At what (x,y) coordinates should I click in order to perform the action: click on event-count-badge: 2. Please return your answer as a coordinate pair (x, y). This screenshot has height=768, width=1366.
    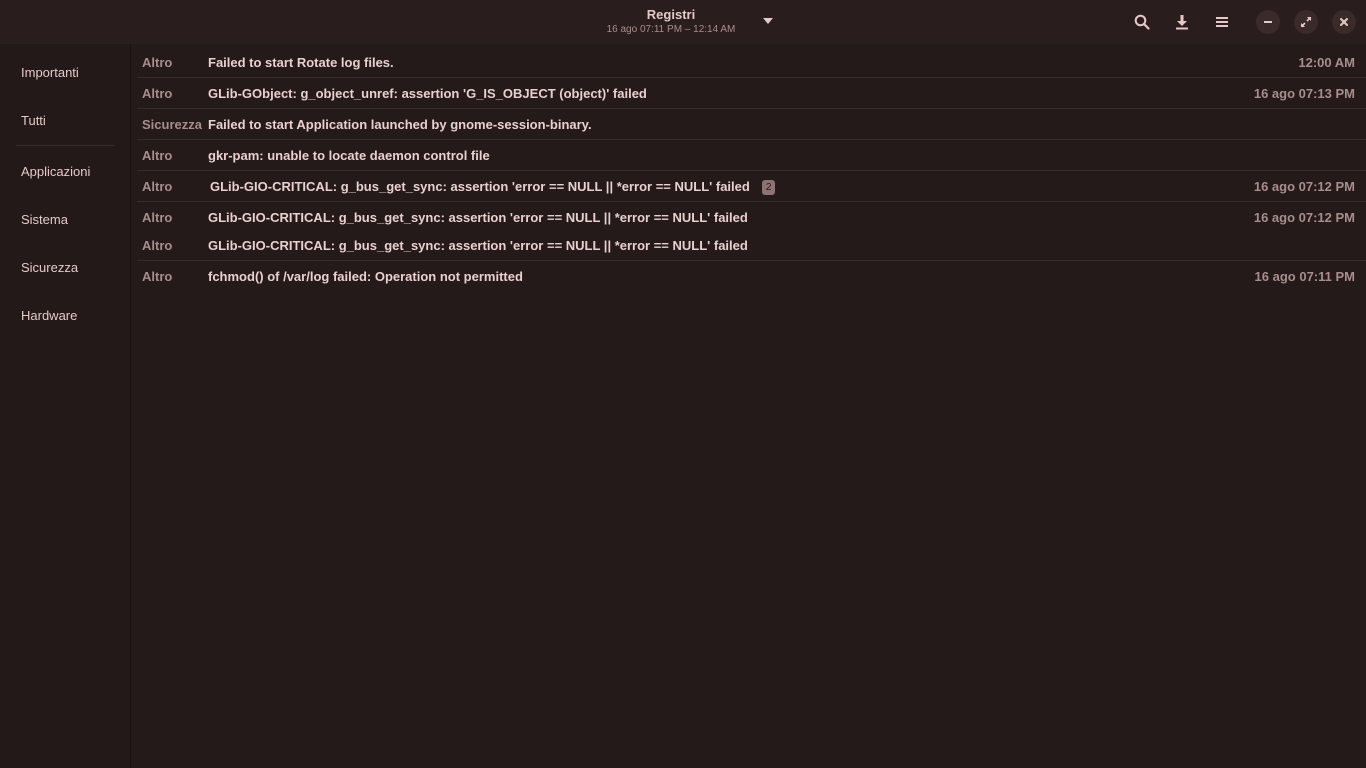
    Looking at the image, I should click on (768, 187).